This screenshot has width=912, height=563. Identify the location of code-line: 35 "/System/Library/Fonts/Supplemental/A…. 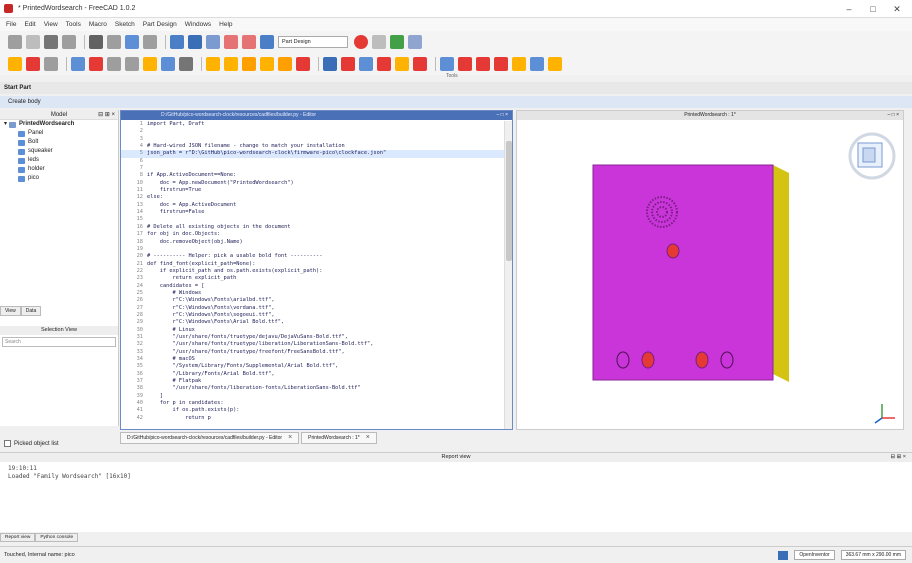
(313, 366).